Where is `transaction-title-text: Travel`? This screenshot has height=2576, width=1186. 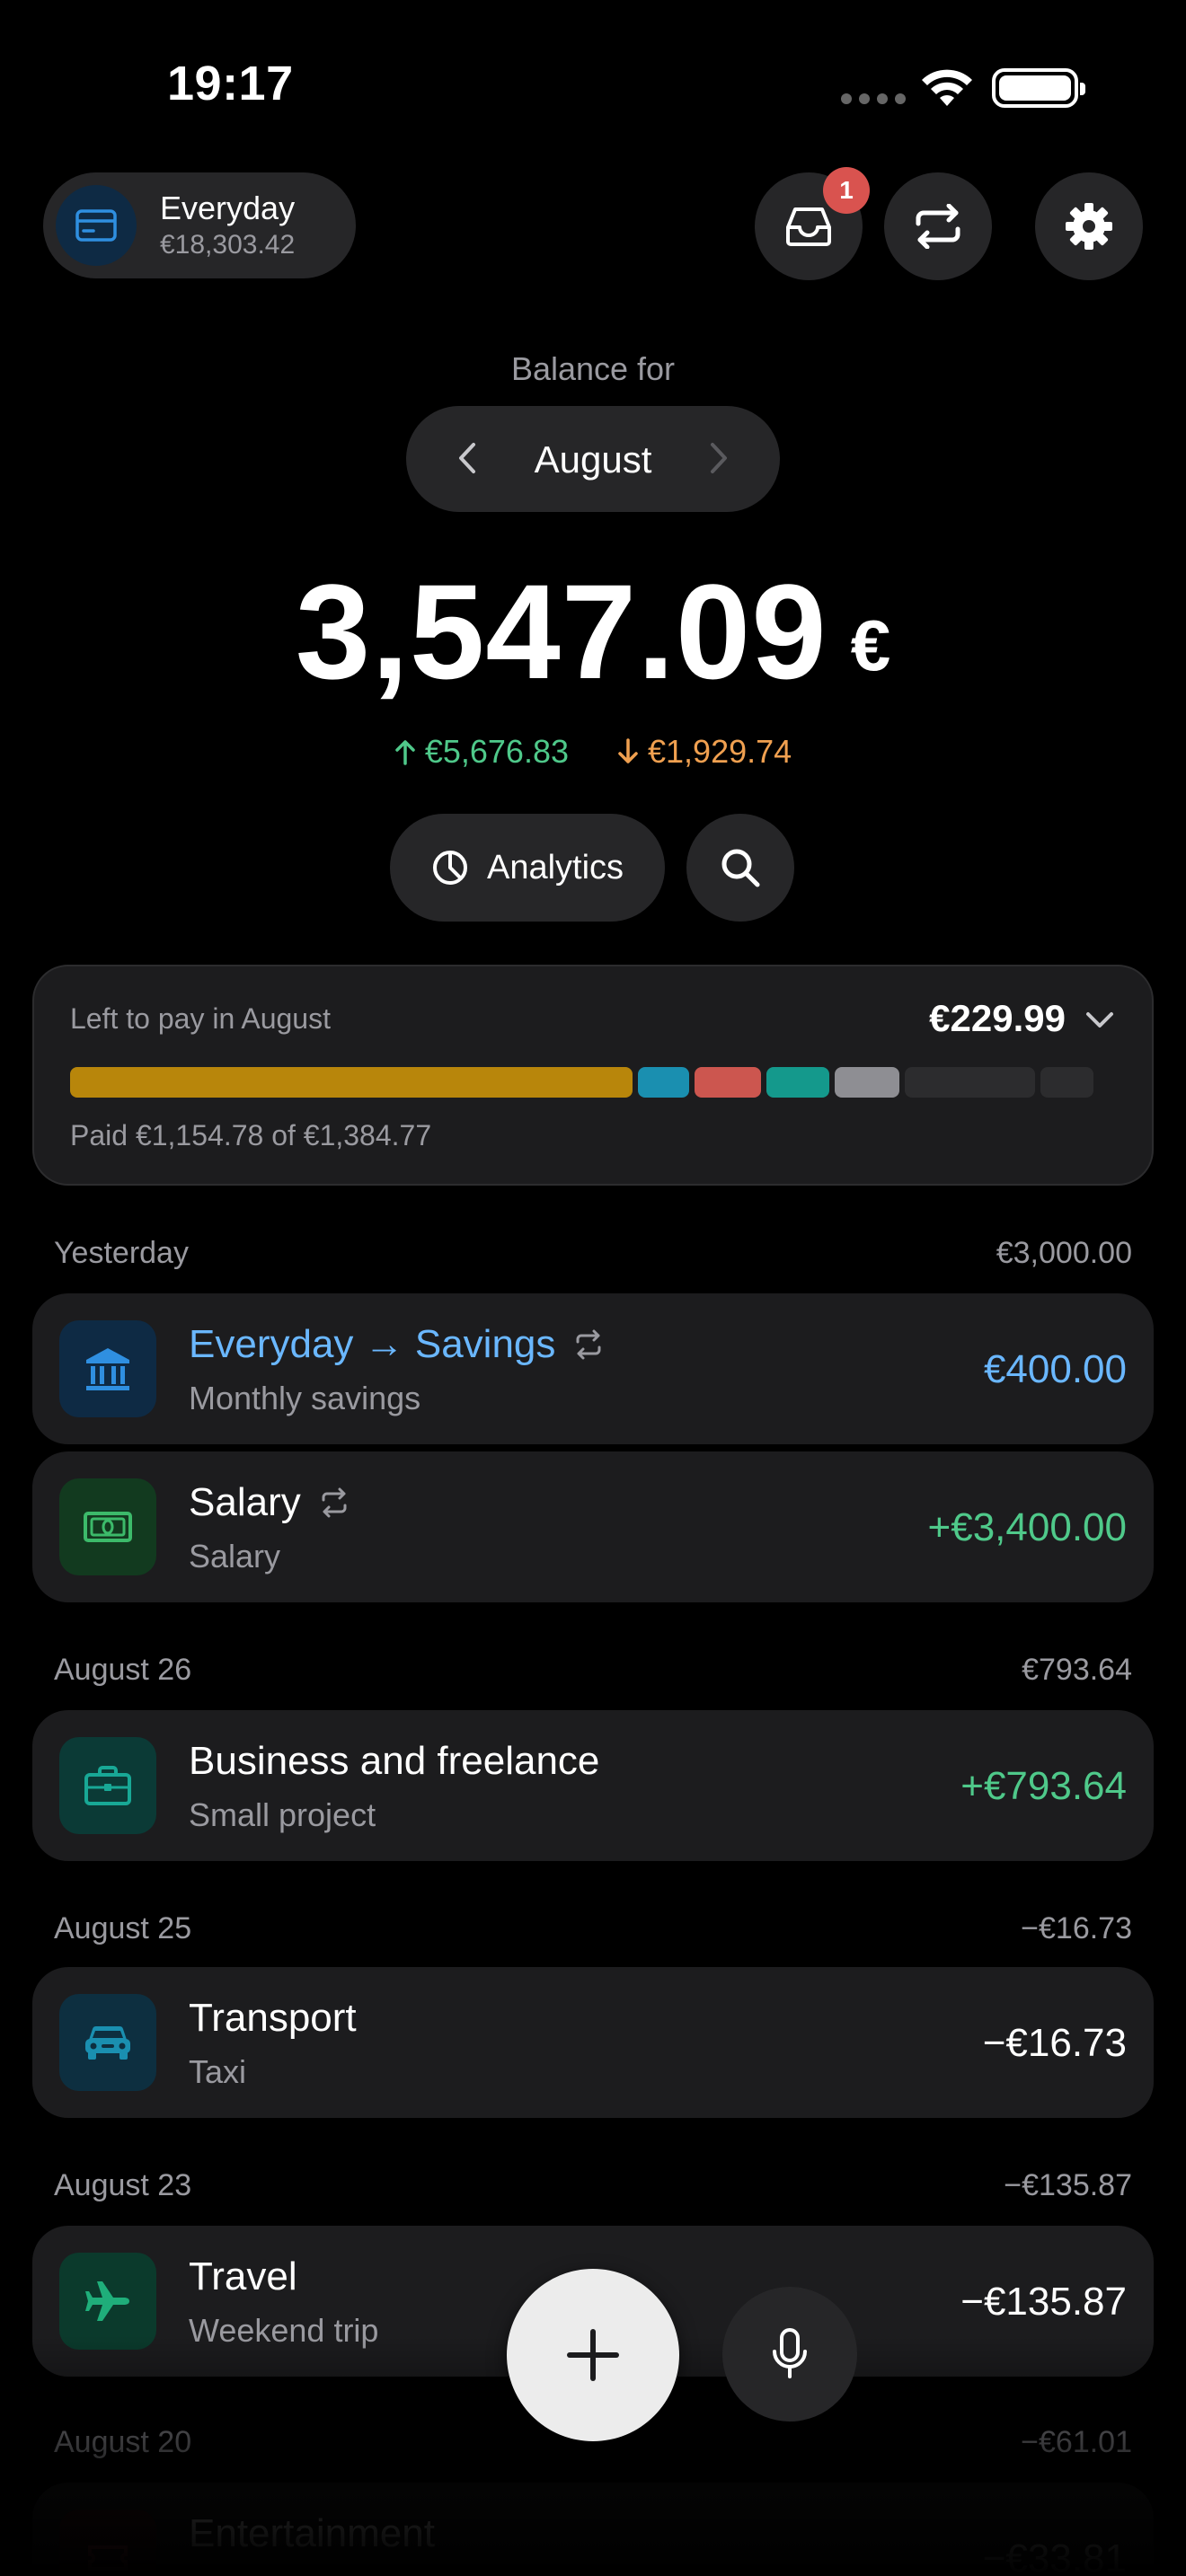 transaction-title-text: Travel is located at coordinates (243, 2276).